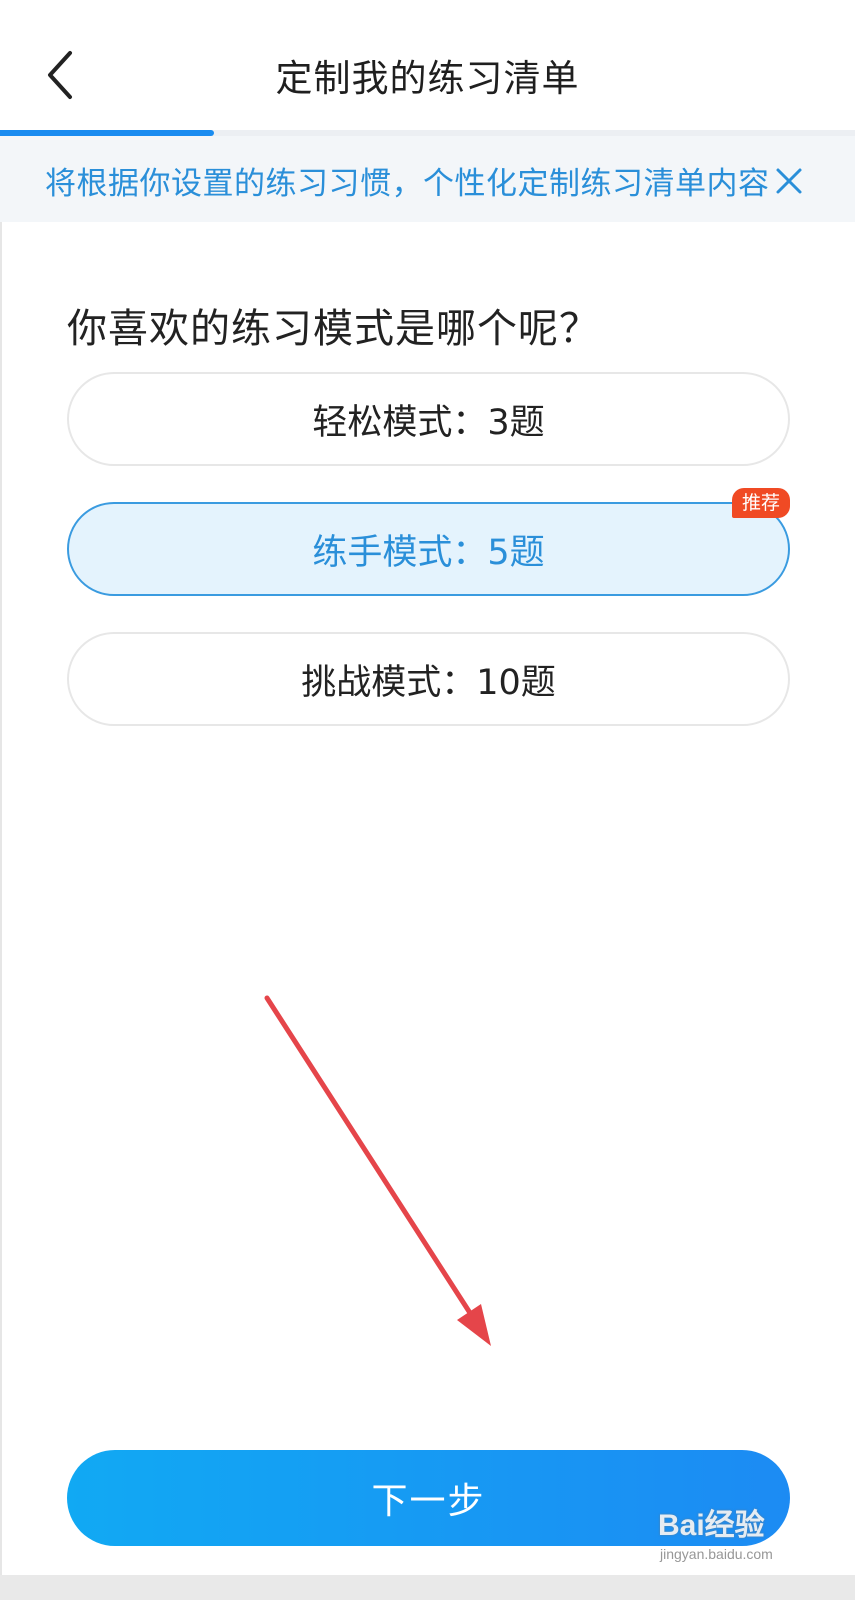  I want to click on next-step-label: 下一步, so click(428, 1501).